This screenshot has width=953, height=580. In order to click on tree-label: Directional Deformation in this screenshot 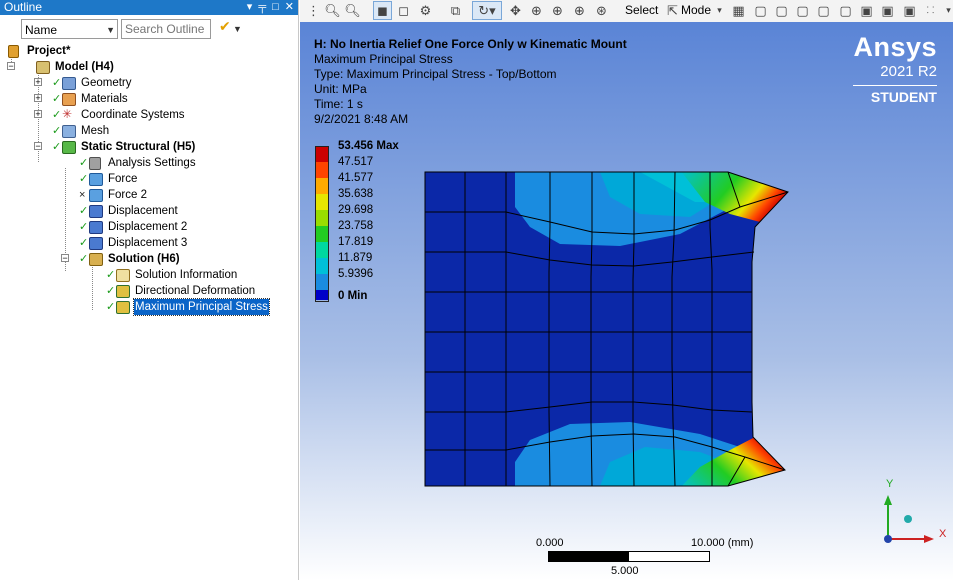, I will do `click(195, 291)`.